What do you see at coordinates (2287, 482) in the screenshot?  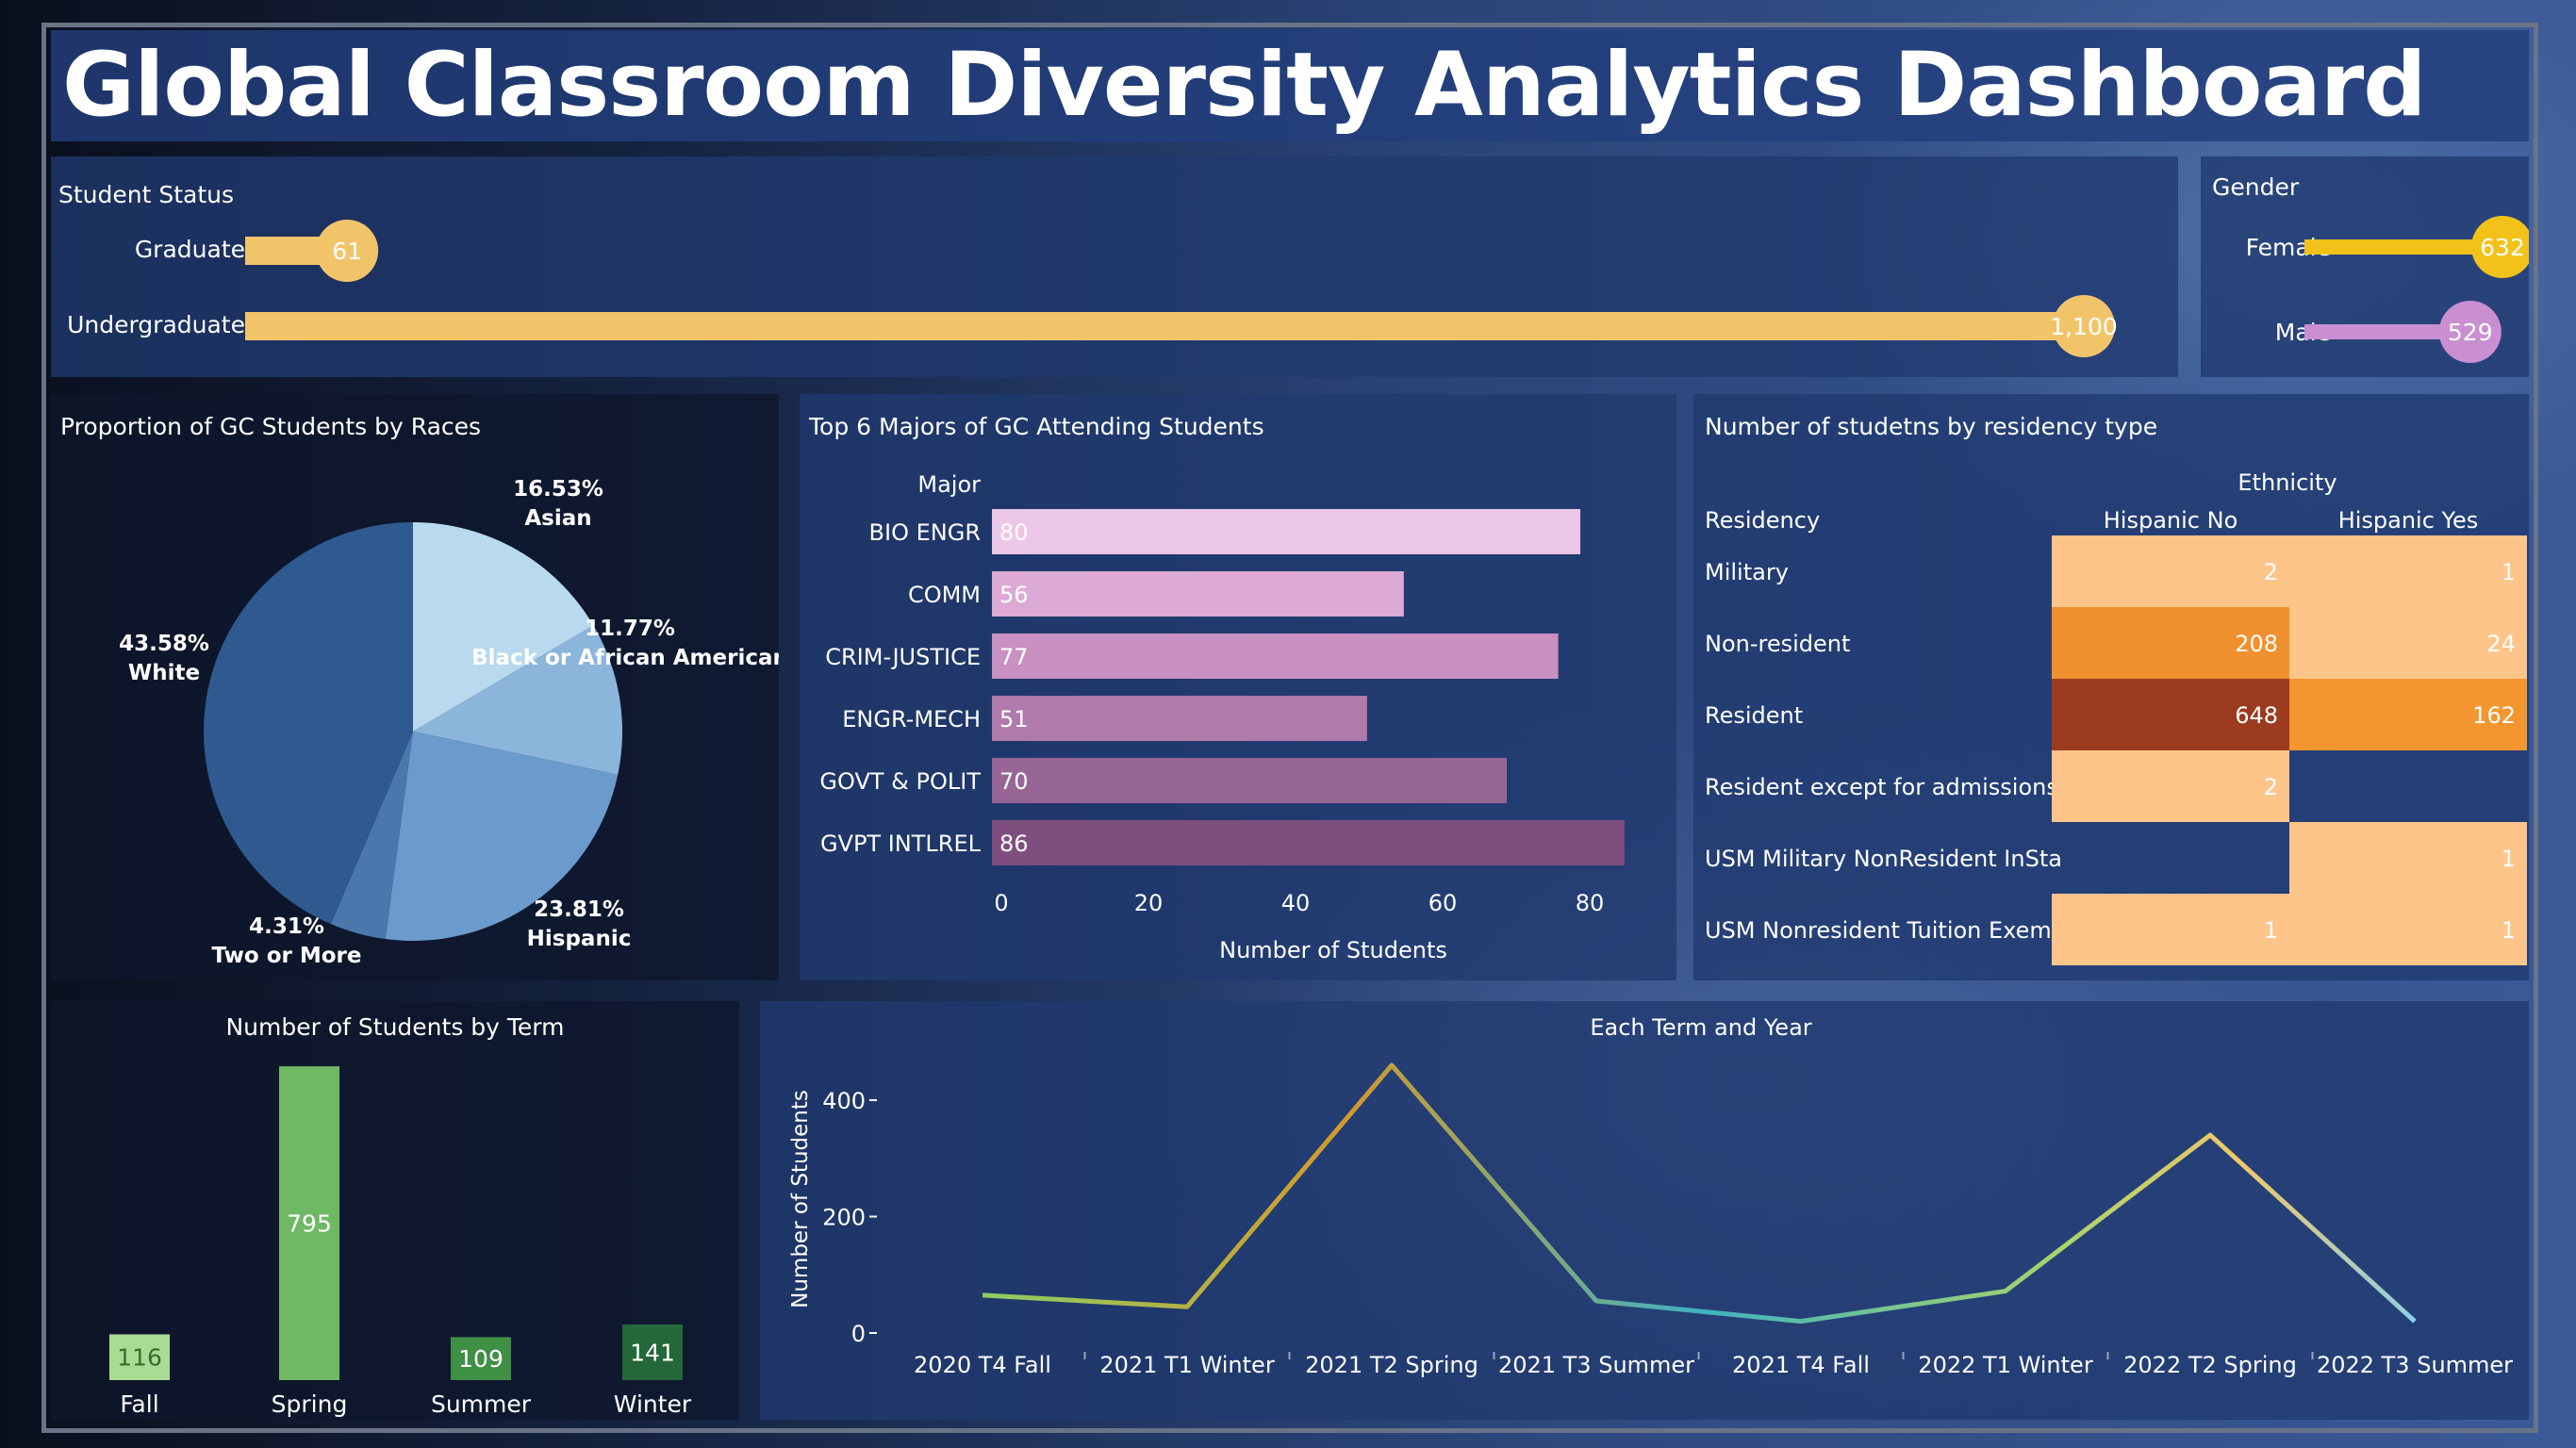 I see `residency-col-group: Ethnicity` at bounding box center [2287, 482].